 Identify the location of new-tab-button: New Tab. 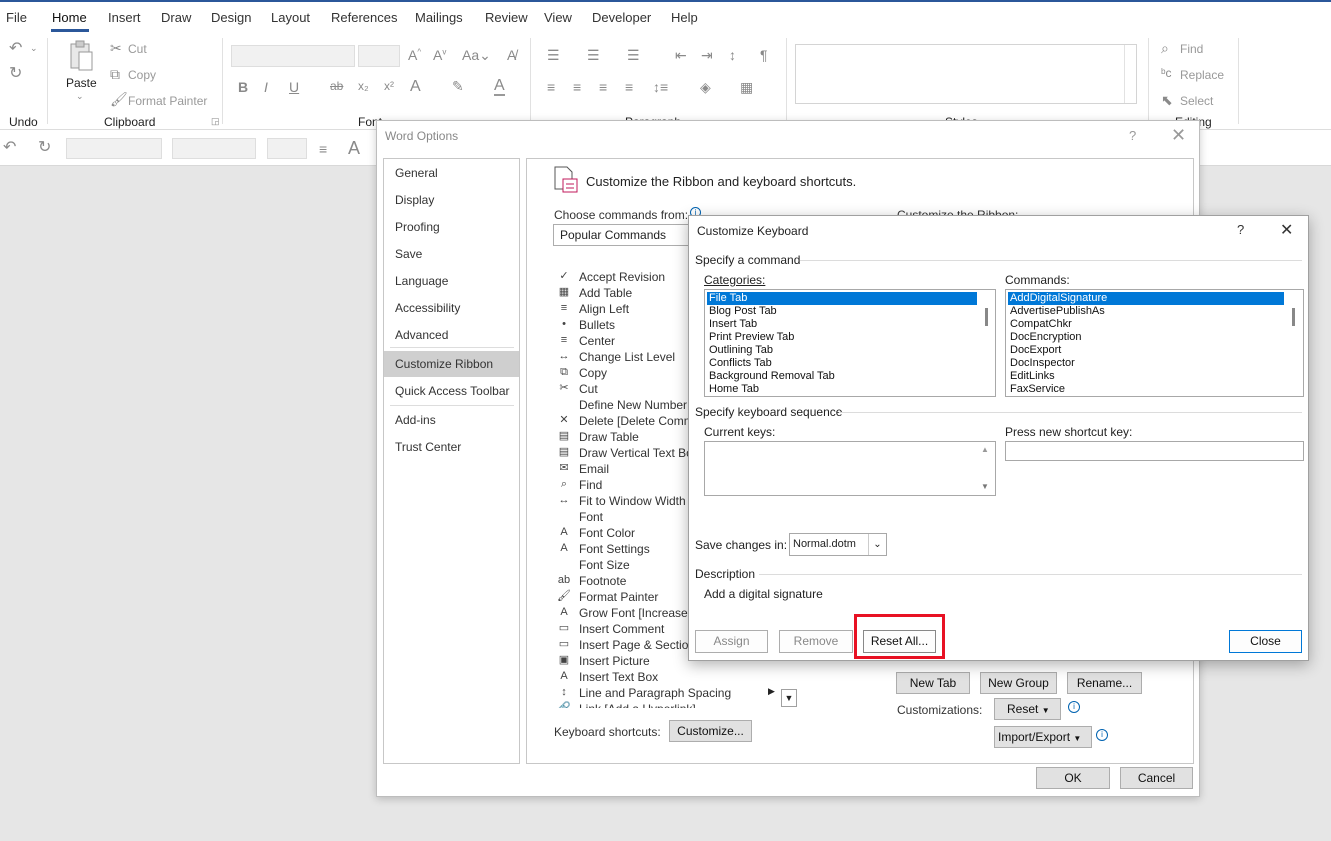
(933, 683).